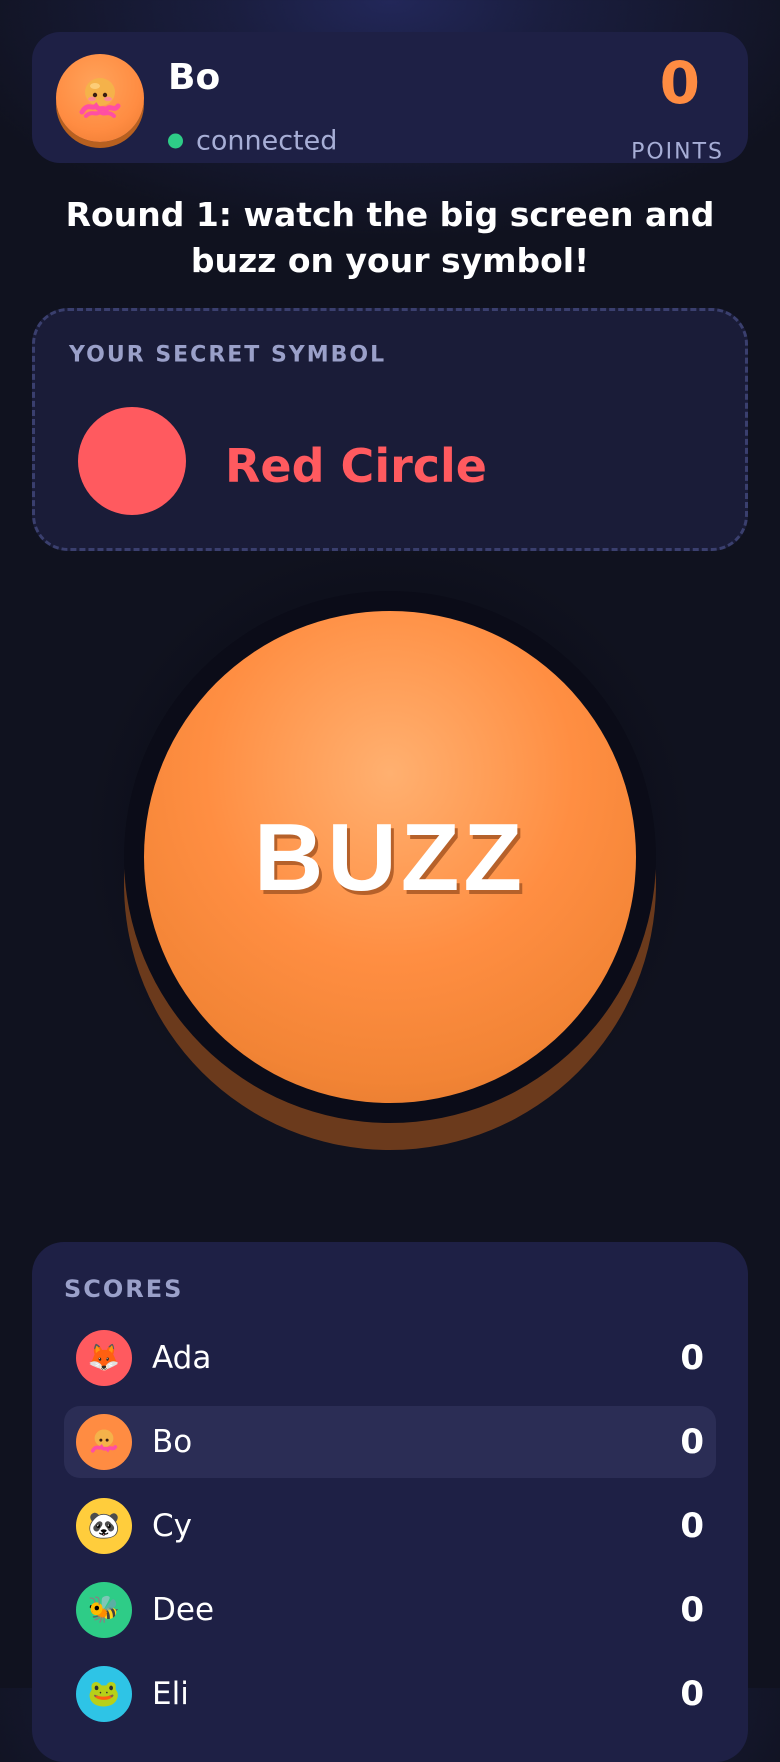 The image size is (780, 1762). Describe the element at coordinates (182, 1358) in the screenshot. I see `score-name: Ada` at that location.